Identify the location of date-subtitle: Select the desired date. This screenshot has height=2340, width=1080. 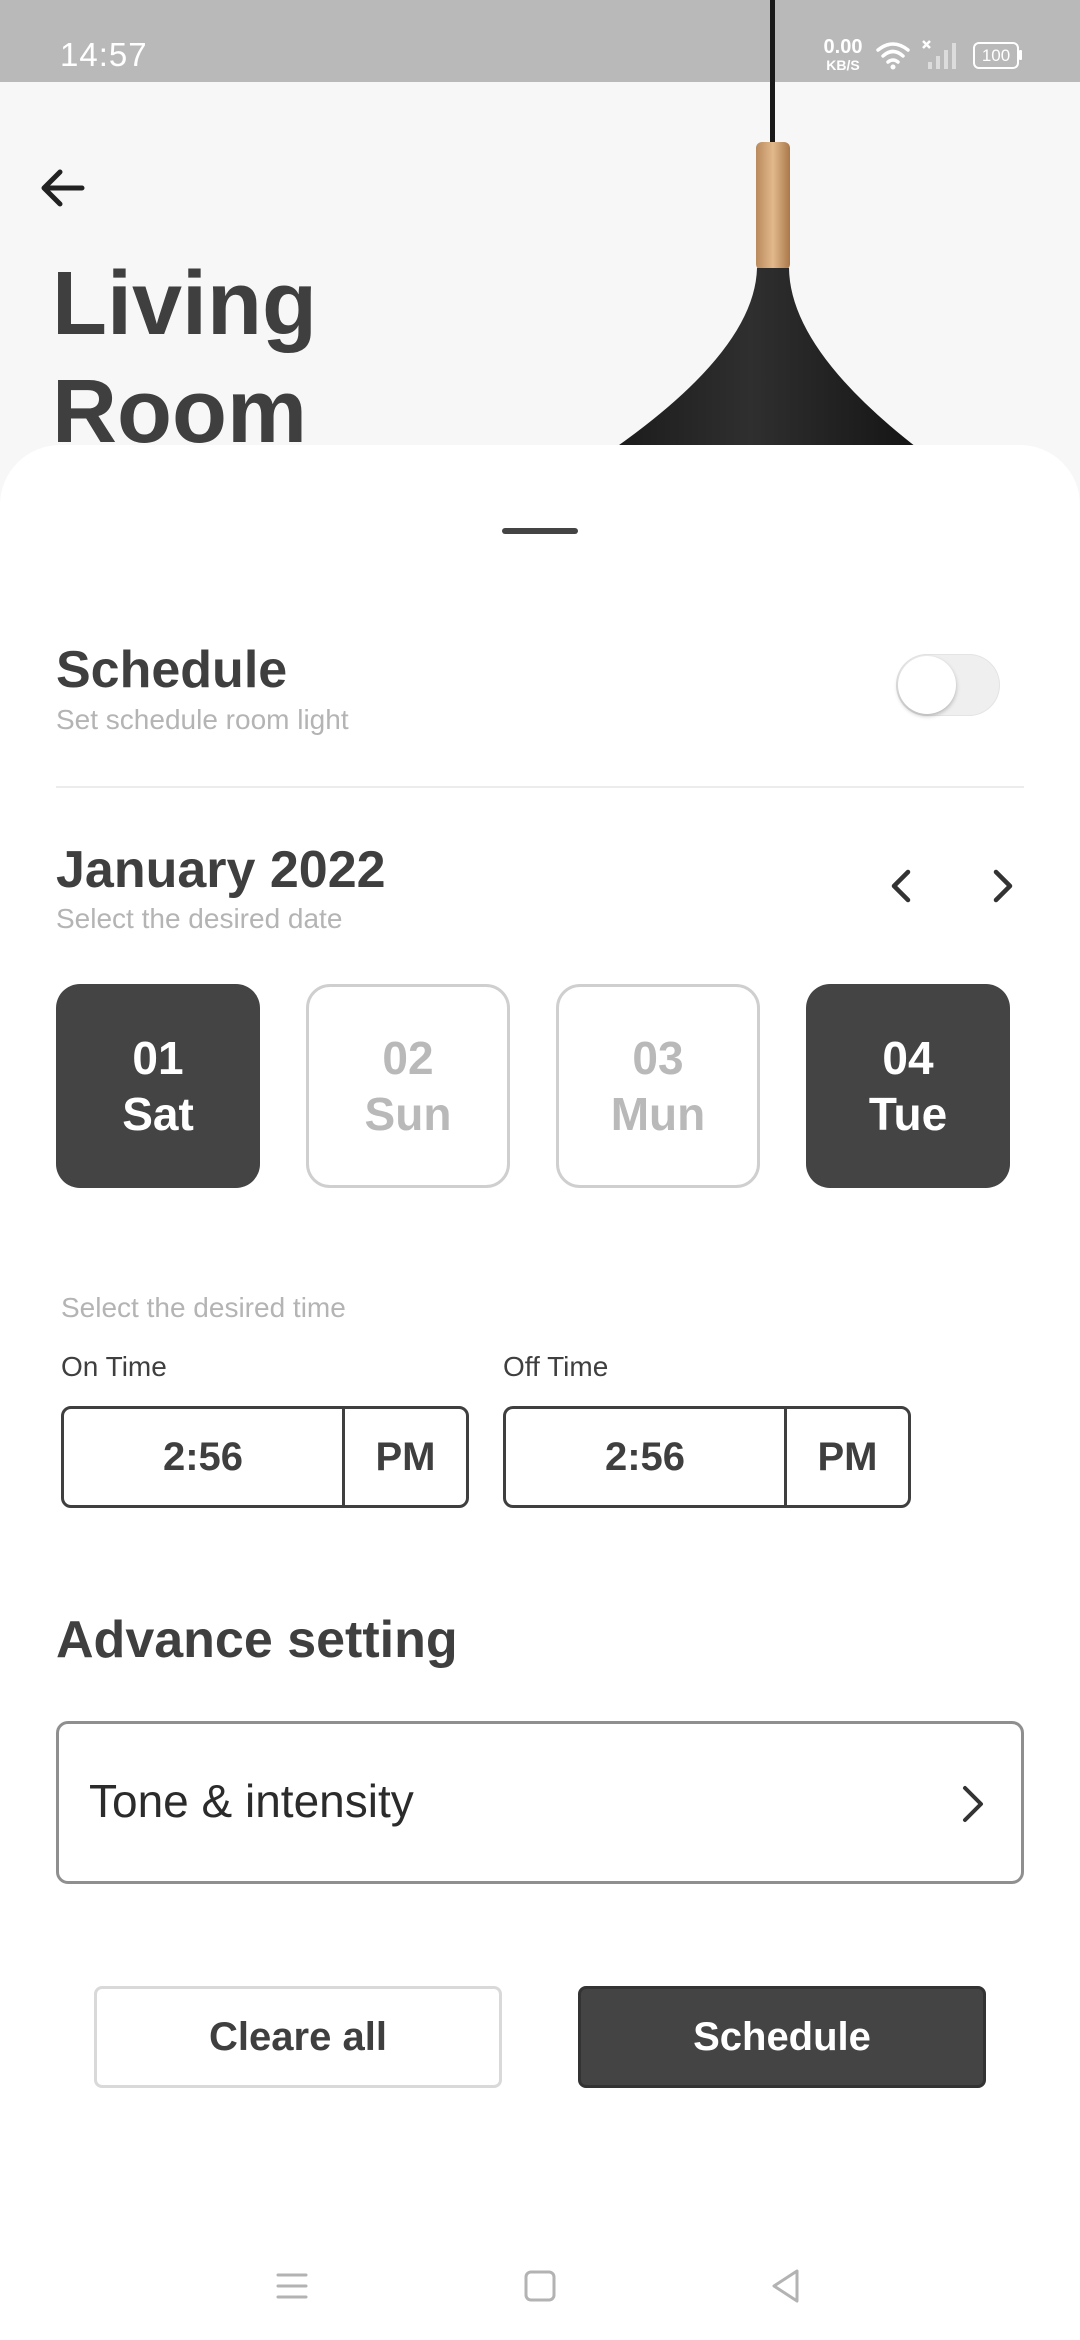
(199, 918).